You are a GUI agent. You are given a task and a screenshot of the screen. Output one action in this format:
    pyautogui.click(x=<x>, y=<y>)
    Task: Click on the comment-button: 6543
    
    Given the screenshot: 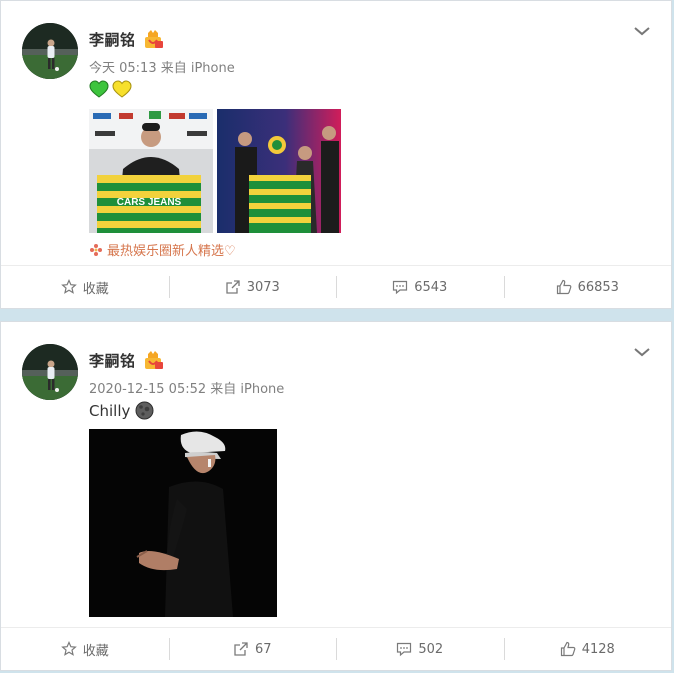 What is the action you would take?
    pyautogui.click(x=420, y=287)
    